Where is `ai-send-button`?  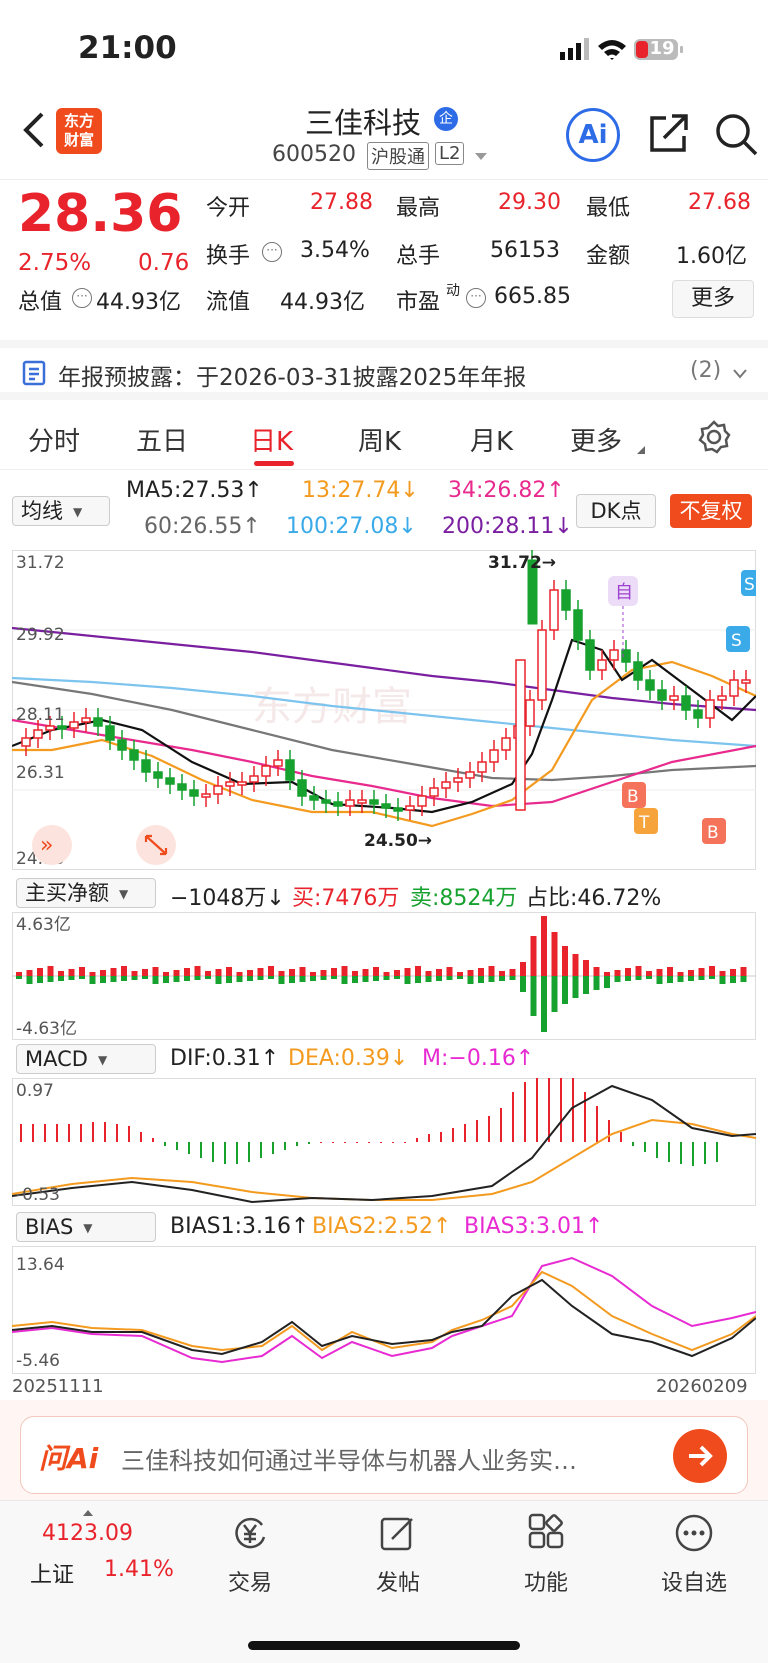
ai-send-button is located at coordinates (700, 1456).